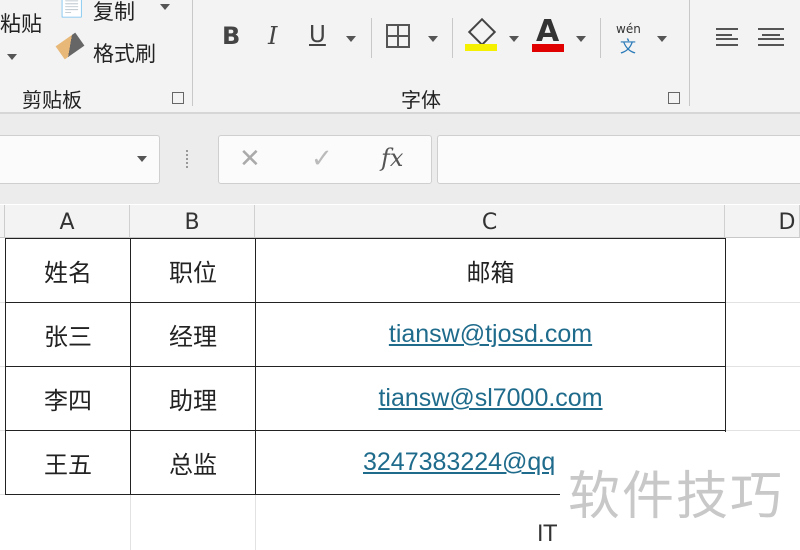 The height and width of the screenshot is (550, 800). Describe the element at coordinates (52, 100) in the screenshot. I see `clipboard-group-label: 剪贴板` at that location.